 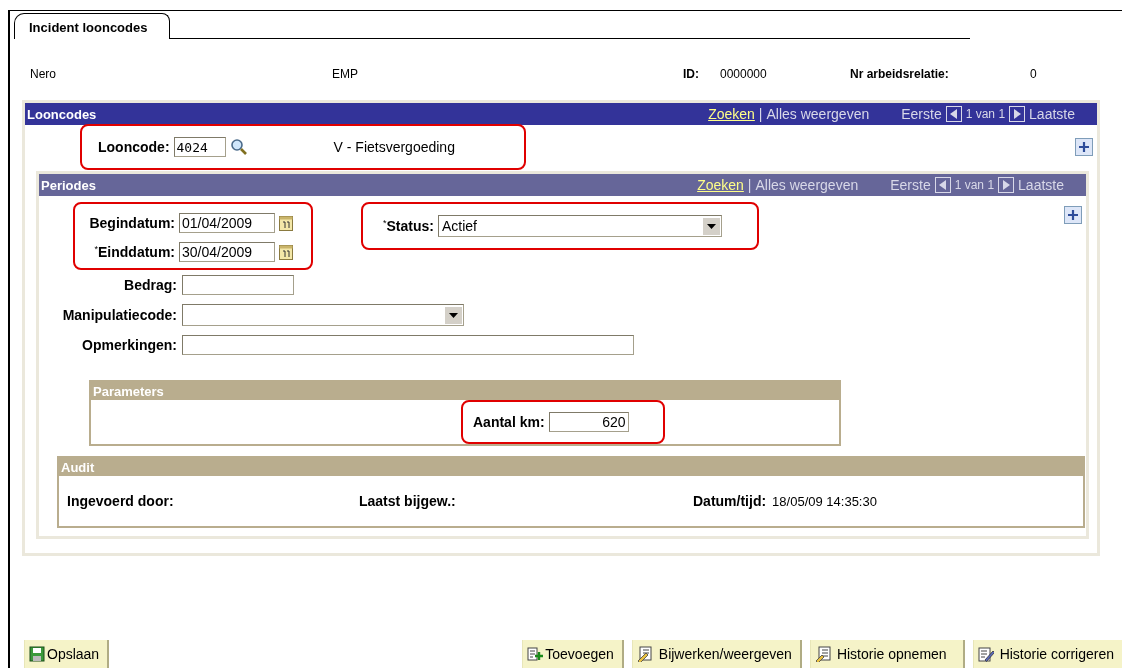 I want to click on relation-value: 0, so click(x=1033, y=74).